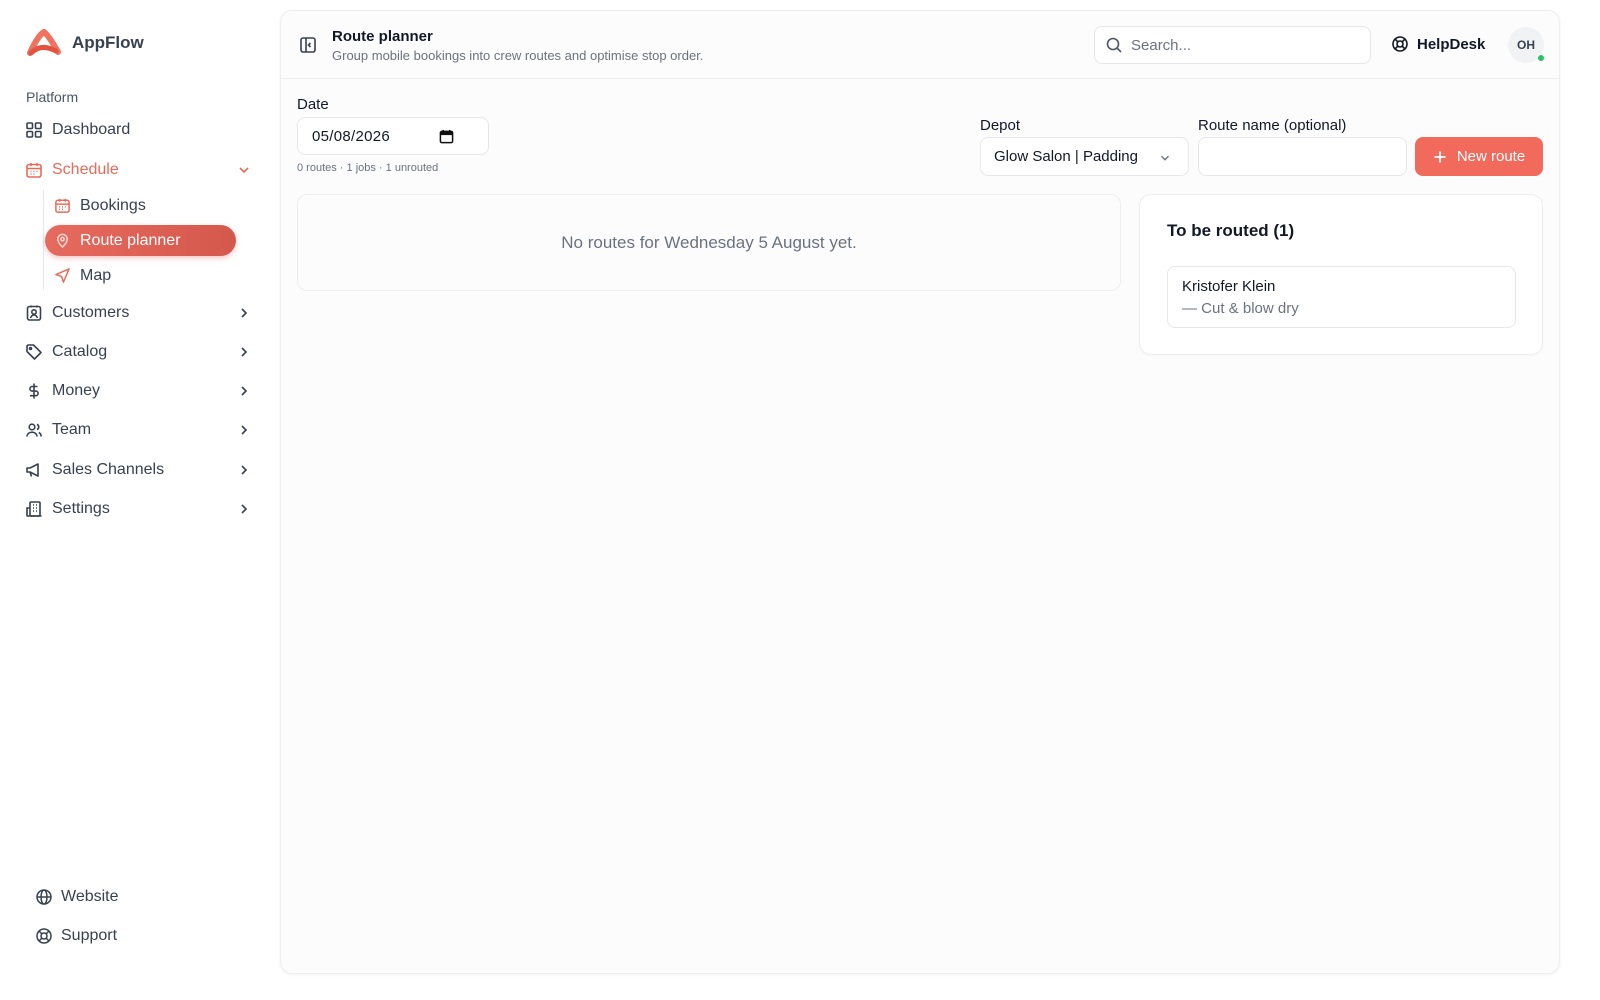  Describe the element at coordinates (108, 42) in the screenshot. I see `brand-name: AppFlow` at that location.